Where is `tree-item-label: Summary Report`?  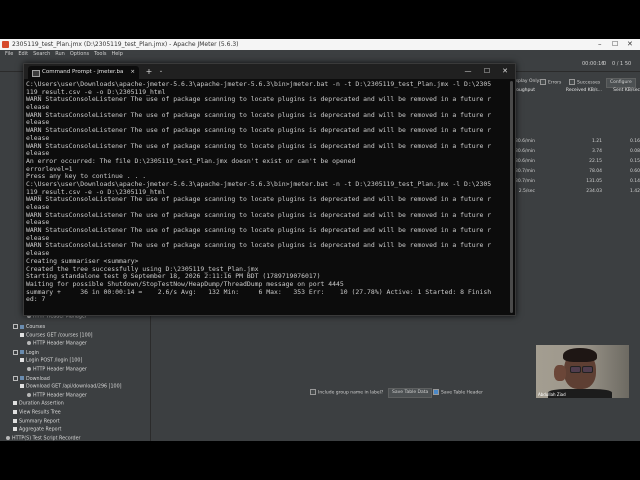 tree-item-label: Summary Report is located at coordinates (39, 422).